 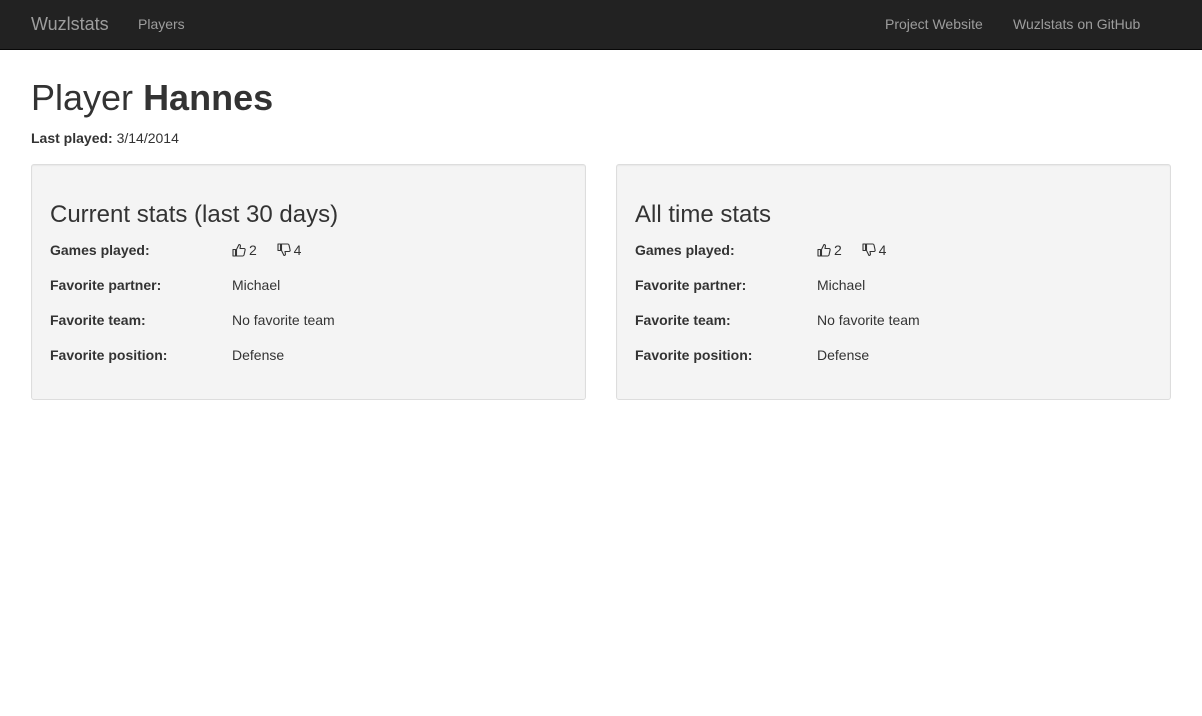 What do you see at coordinates (194, 214) in the screenshot?
I see `current-stats-heading: Current stats (last 30 days)` at bounding box center [194, 214].